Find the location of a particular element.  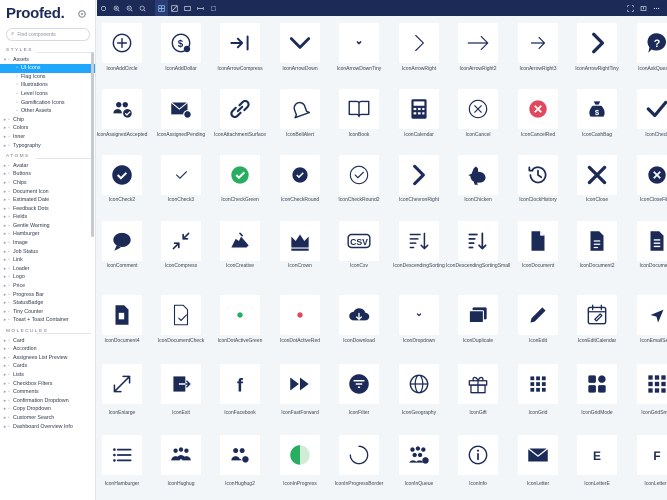

sidebar-item: ▸ ▫ Job Status is located at coordinates (47, 252).